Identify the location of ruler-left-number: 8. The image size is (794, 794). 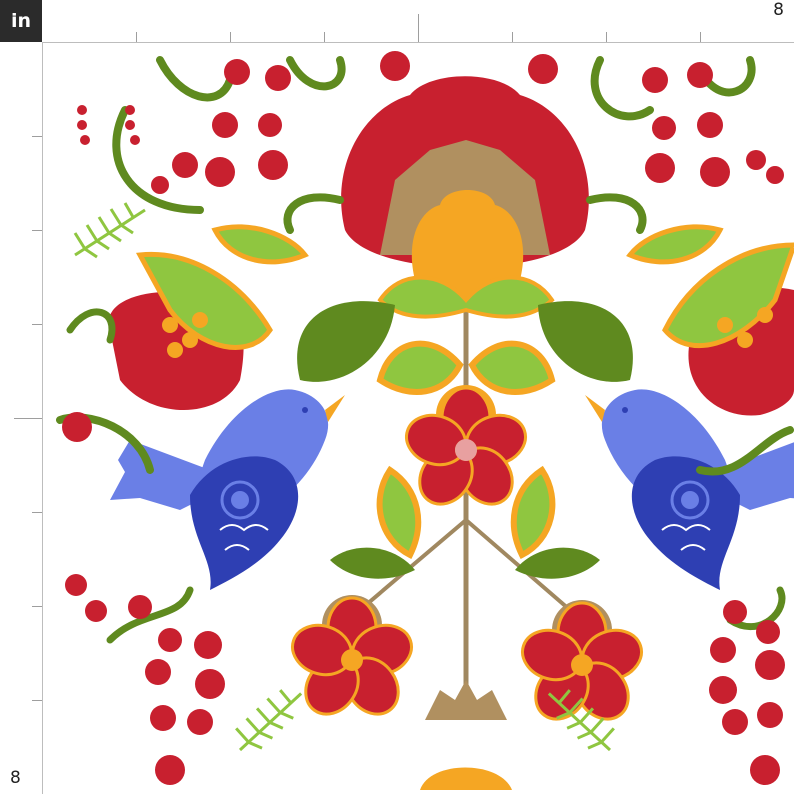
(15, 778).